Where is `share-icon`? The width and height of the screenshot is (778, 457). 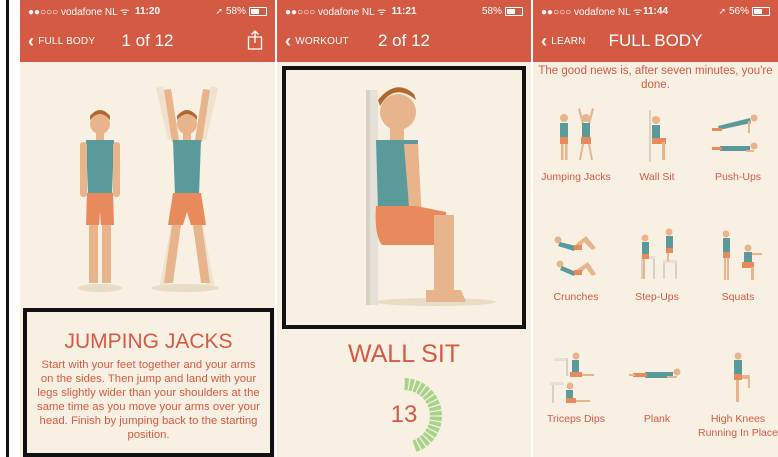 share-icon is located at coordinates (255, 40).